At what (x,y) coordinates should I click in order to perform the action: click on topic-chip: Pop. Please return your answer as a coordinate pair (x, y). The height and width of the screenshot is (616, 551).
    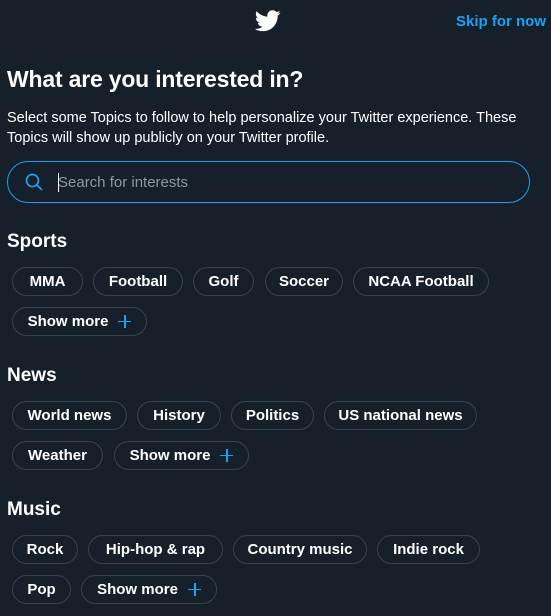
    Looking at the image, I should click on (41, 589).